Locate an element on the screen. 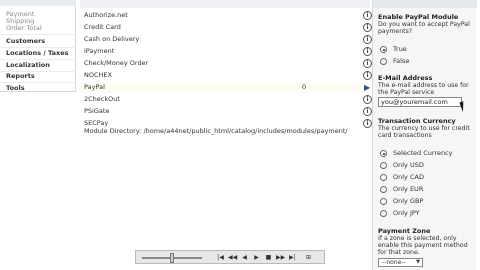 Image resolution: width=480 pixels, height=270 pixels. module-name: PSiGate is located at coordinates (97, 111).